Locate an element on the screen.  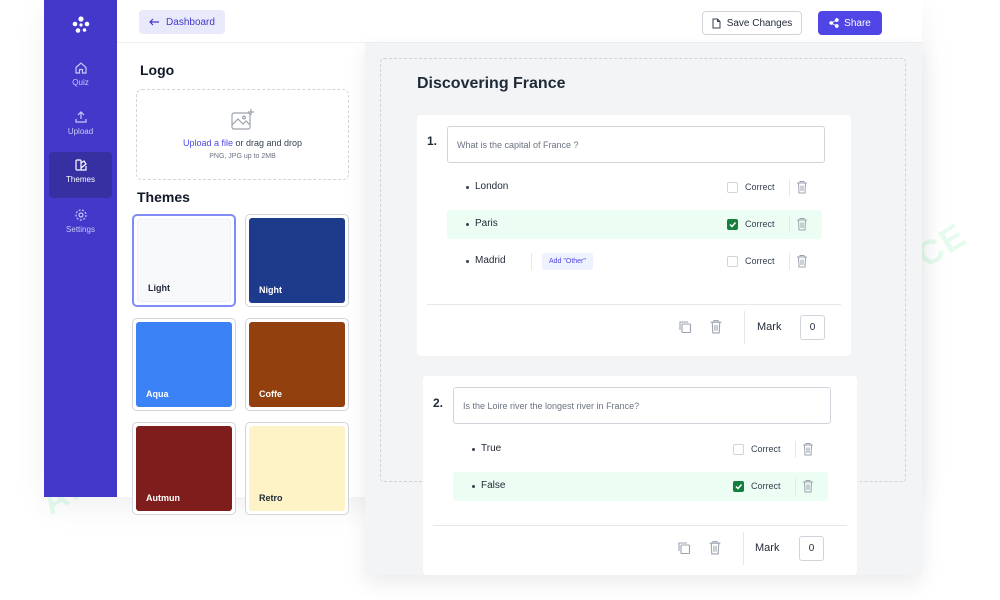
theme-name: Aqua is located at coordinates (157, 394).